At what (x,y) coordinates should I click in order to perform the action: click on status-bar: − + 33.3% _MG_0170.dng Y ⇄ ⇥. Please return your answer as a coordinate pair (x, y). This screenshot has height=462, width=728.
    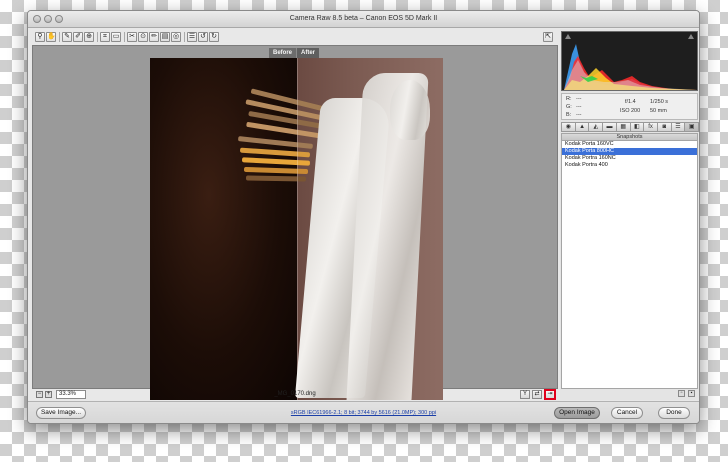
    Looking at the image, I should click on (295, 394).